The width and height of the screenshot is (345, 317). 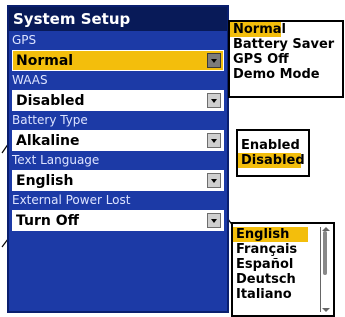 I want to click on waas-options-popup: Enabled Disabled, so click(x=273, y=153).